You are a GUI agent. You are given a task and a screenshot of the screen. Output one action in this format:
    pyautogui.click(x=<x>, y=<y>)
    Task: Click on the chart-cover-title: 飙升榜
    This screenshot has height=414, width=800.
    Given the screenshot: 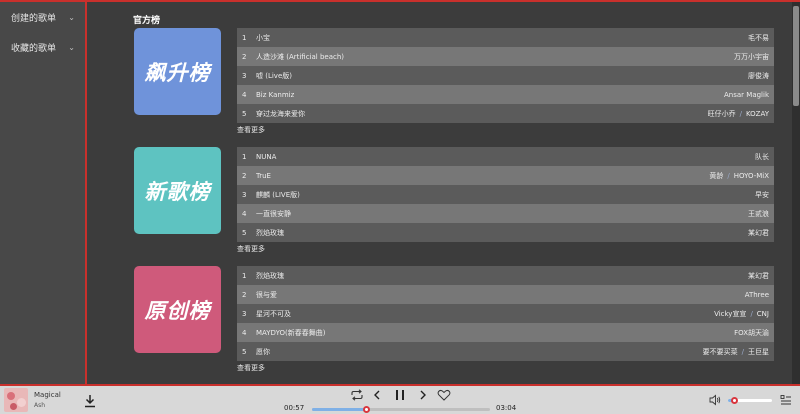 What is the action you would take?
    pyautogui.click(x=177, y=72)
    